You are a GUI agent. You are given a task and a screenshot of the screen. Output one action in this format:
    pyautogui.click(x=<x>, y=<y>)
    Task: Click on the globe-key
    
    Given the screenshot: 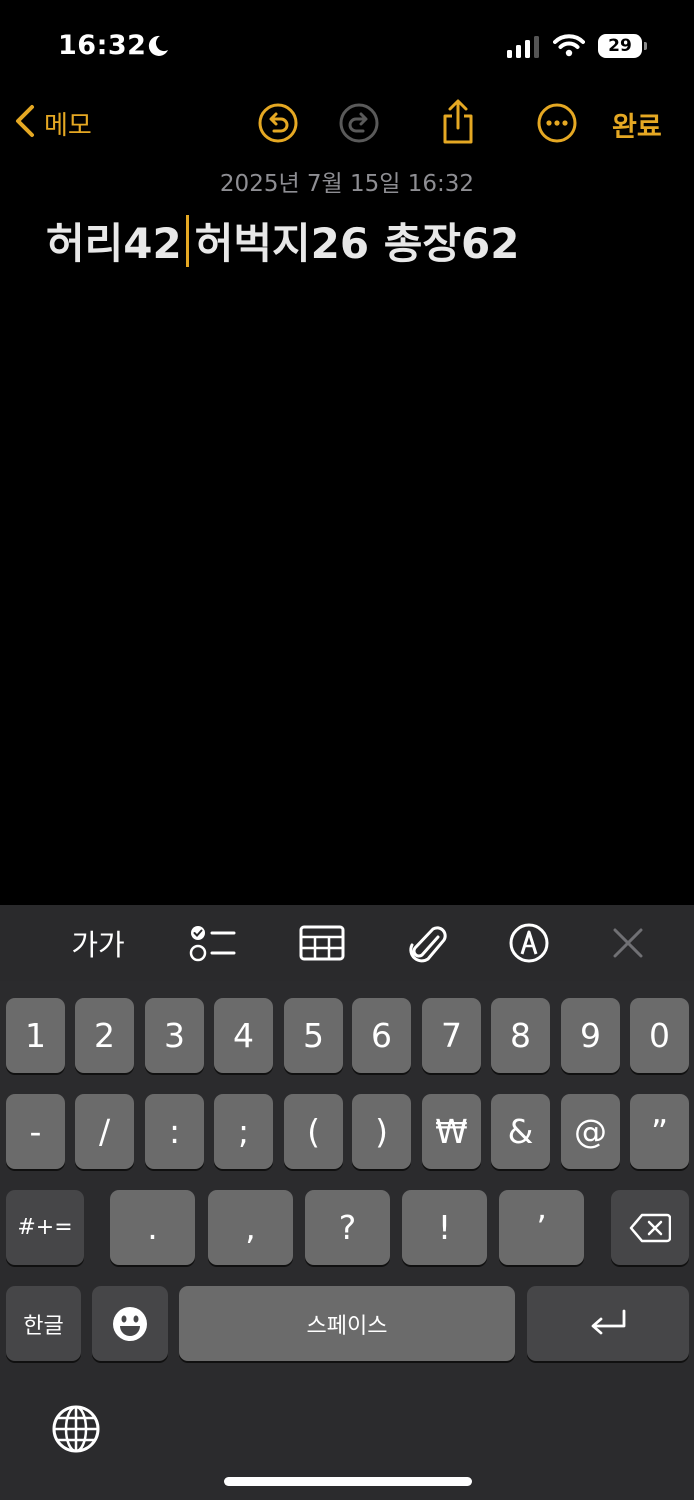 What is the action you would take?
    pyautogui.click(x=76, y=1431)
    